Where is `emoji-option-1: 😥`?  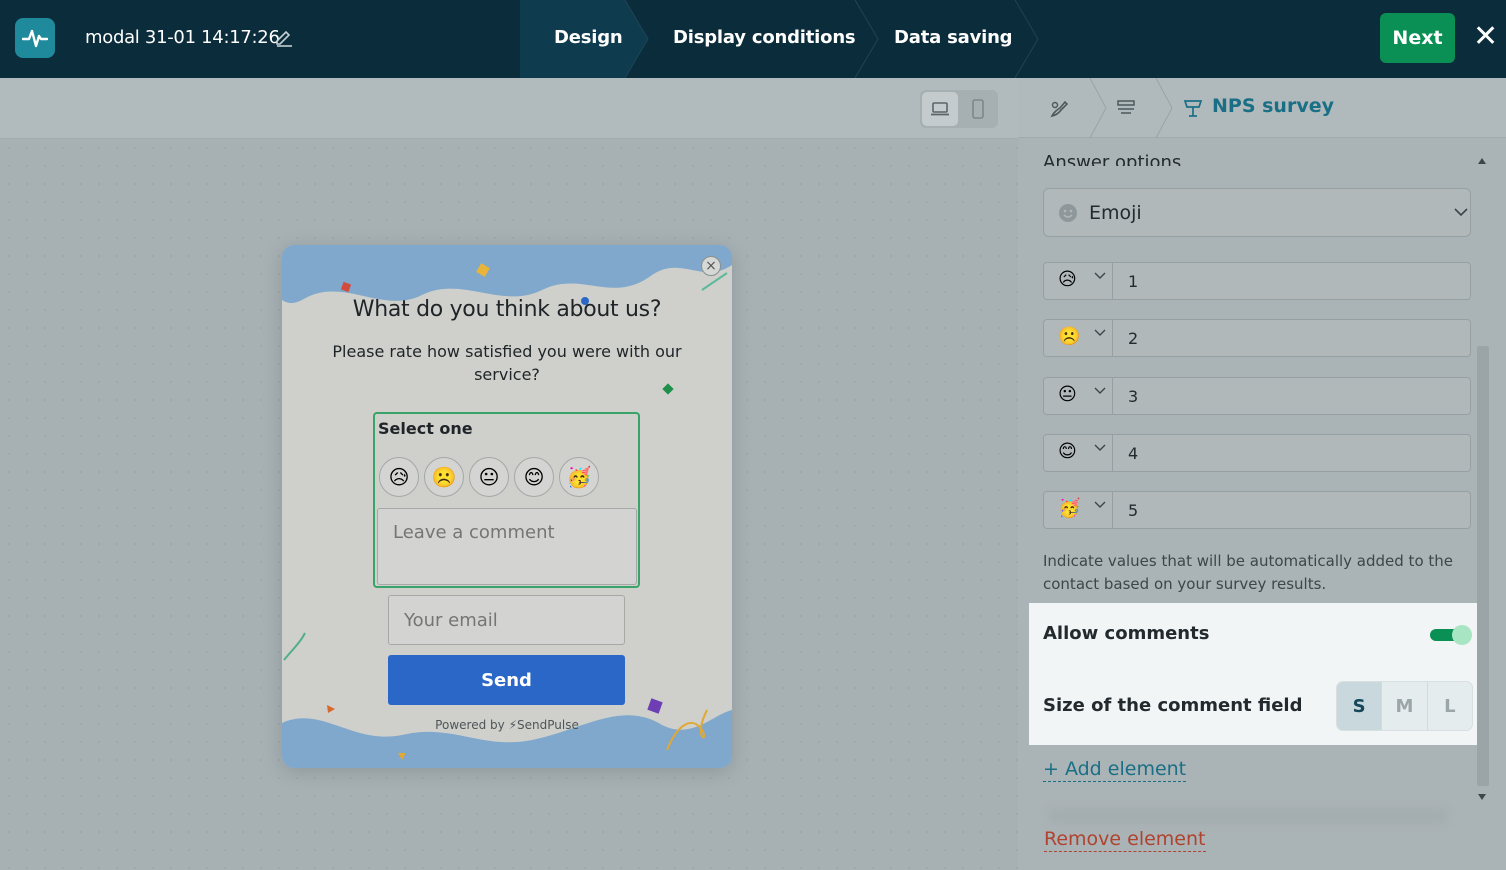
emoji-option-1: 😥 is located at coordinates (399, 477).